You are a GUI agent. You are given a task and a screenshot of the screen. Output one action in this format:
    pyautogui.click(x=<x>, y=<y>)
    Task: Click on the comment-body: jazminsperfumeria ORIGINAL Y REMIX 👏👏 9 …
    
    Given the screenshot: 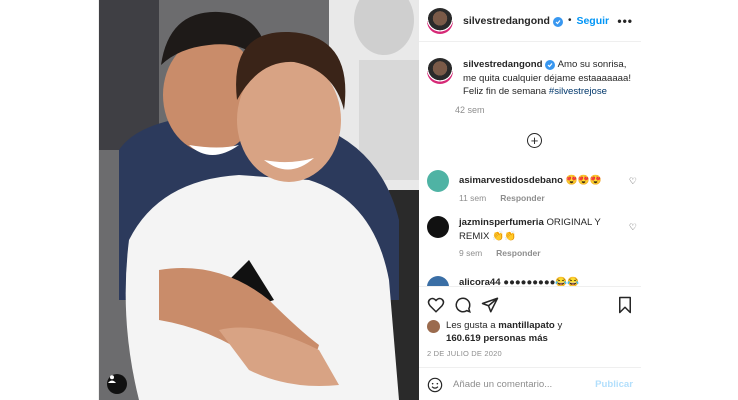 What is the action you would take?
    pyautogui.click(x=539, y=238)
    